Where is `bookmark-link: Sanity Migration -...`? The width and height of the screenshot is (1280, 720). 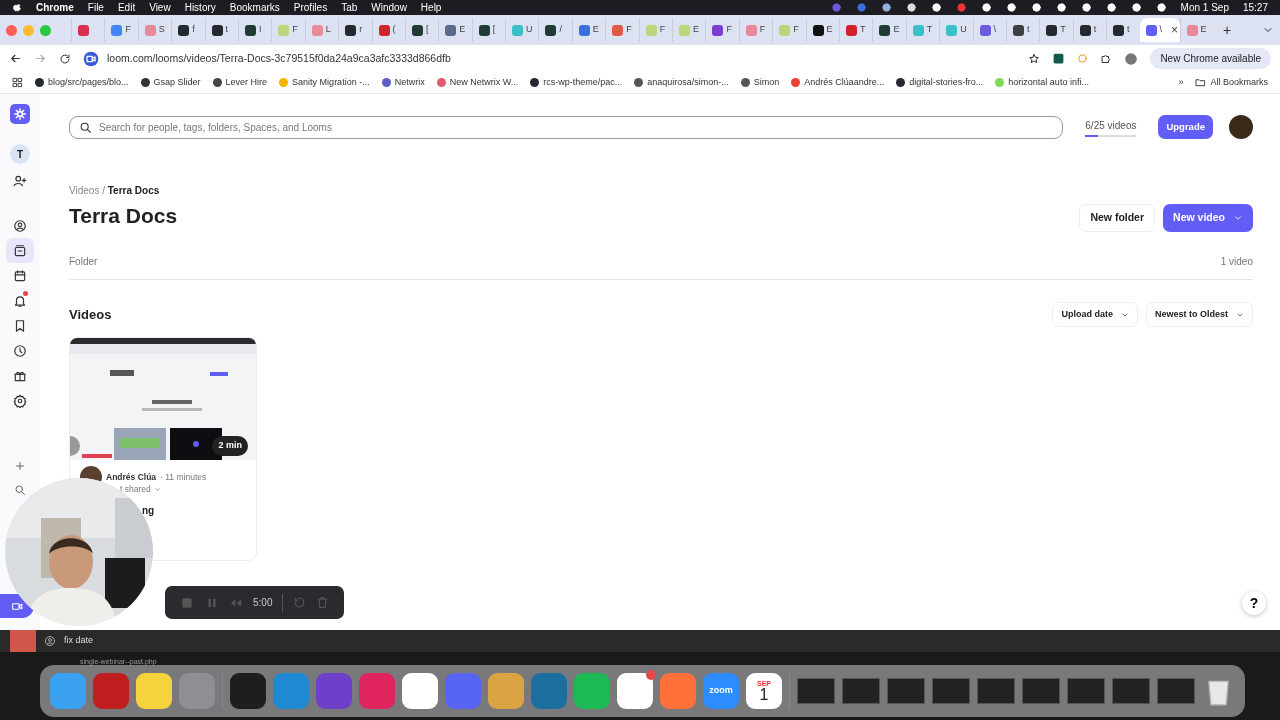 bookmark-link: Sanity Migration -... is located at coordinates (324, 82).